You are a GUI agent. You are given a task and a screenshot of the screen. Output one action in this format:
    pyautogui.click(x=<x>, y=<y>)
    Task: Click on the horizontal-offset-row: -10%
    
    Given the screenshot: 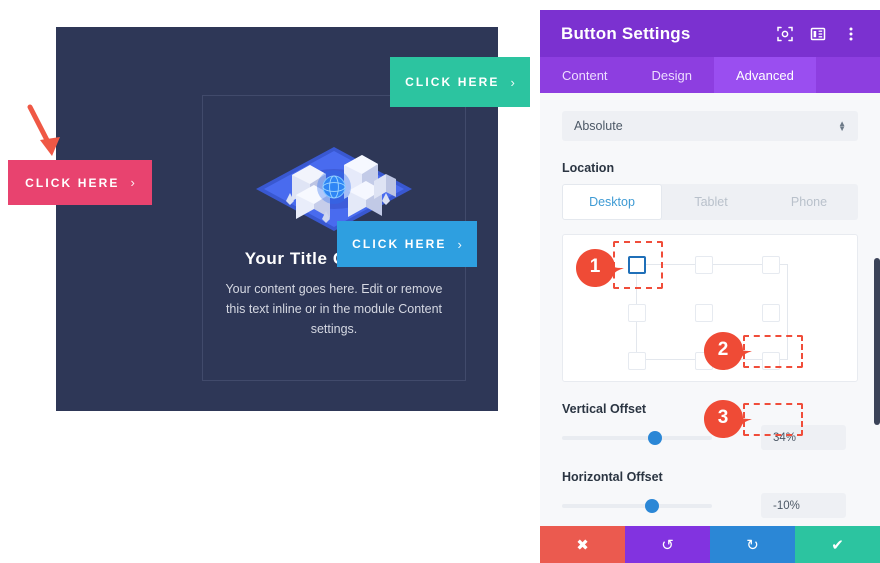 What is the action you would take?
    pyautogui.click(x=710, y=505)
    